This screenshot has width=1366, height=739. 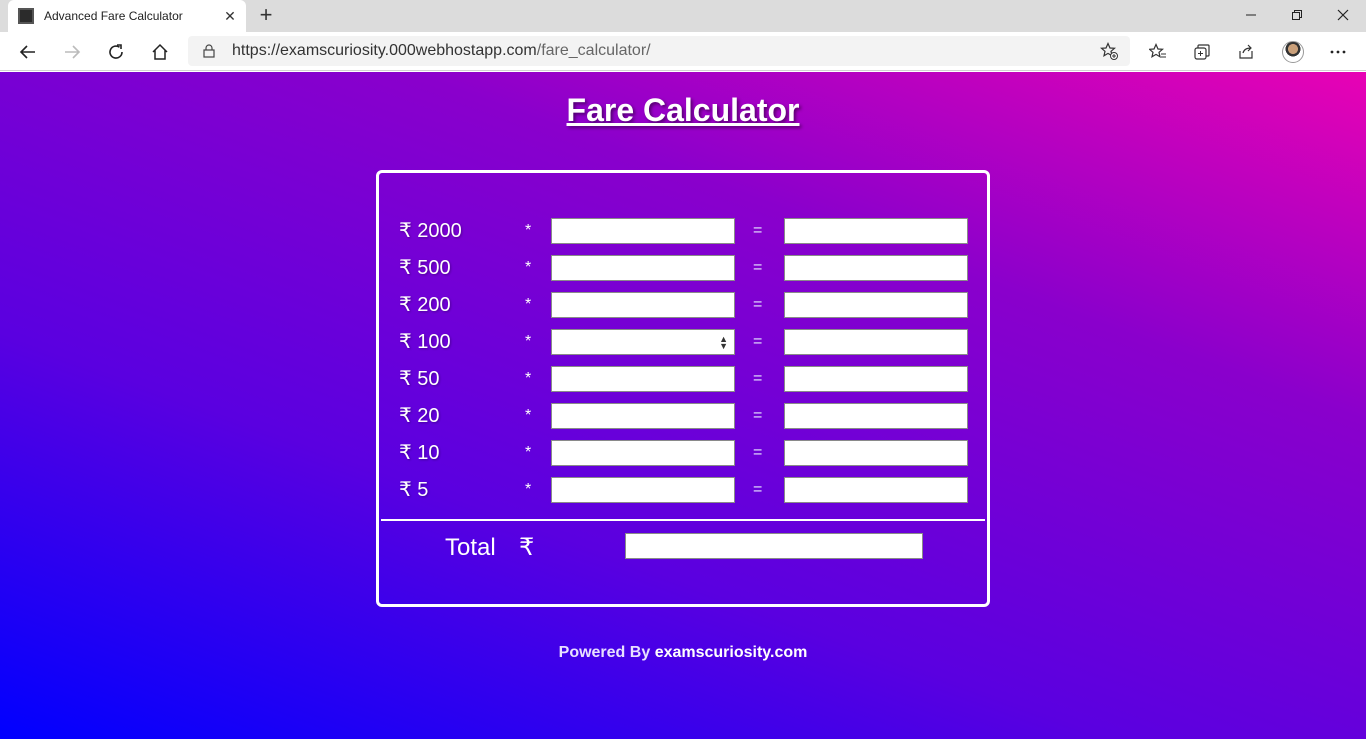 What do you see at coordinates (527, 547) in the screenshot?
I see `total-currency-symbol: ₹` at bounding box center [527, 547].